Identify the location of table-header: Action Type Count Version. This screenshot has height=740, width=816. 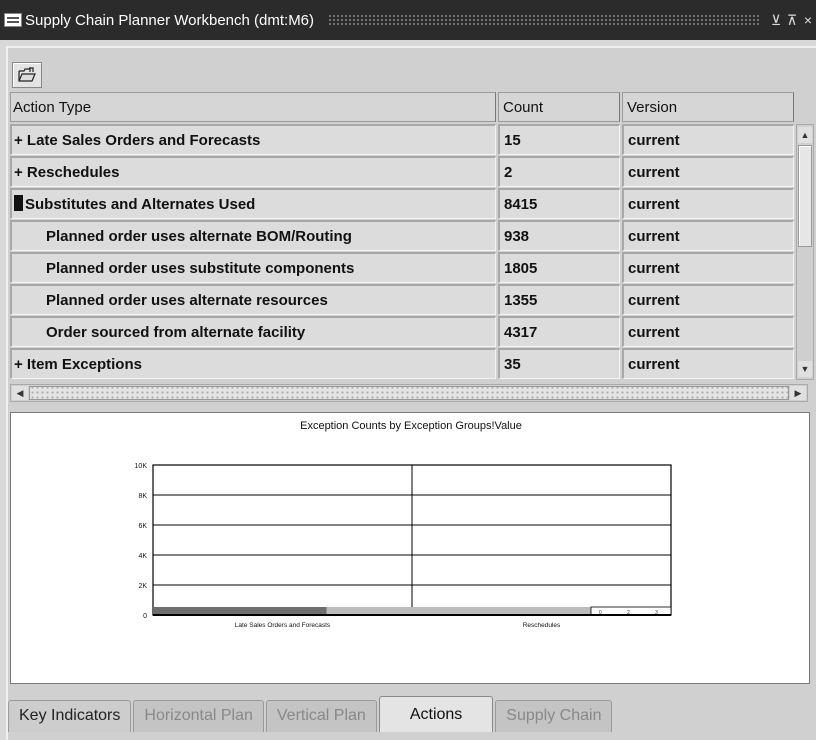
(402, 107).